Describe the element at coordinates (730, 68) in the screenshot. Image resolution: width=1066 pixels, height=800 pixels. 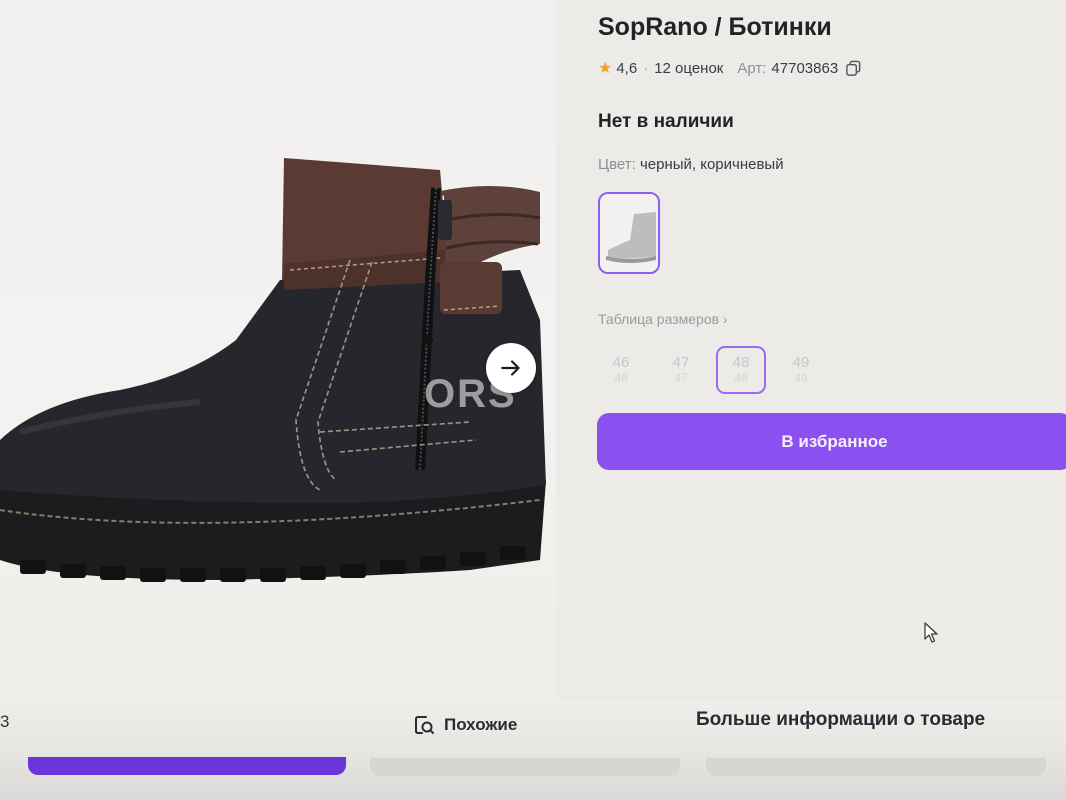
I see `product-meta: ★ 4,6 · 12 оценок Арт: 47703863` at that location.